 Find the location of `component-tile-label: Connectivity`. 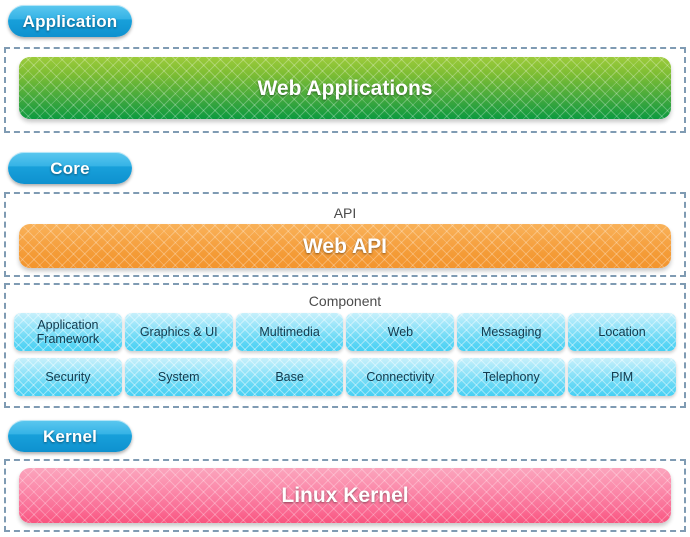

component-tile-label: Connectivity is located at coordinates (400, 376).